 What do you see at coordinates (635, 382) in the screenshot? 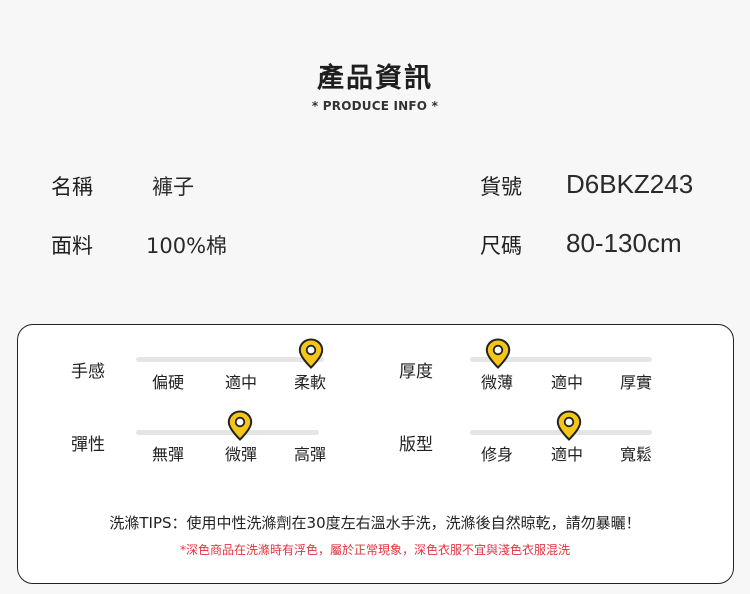
I see `thickness-option-3: 厚實` at bounding box center [635, 382].